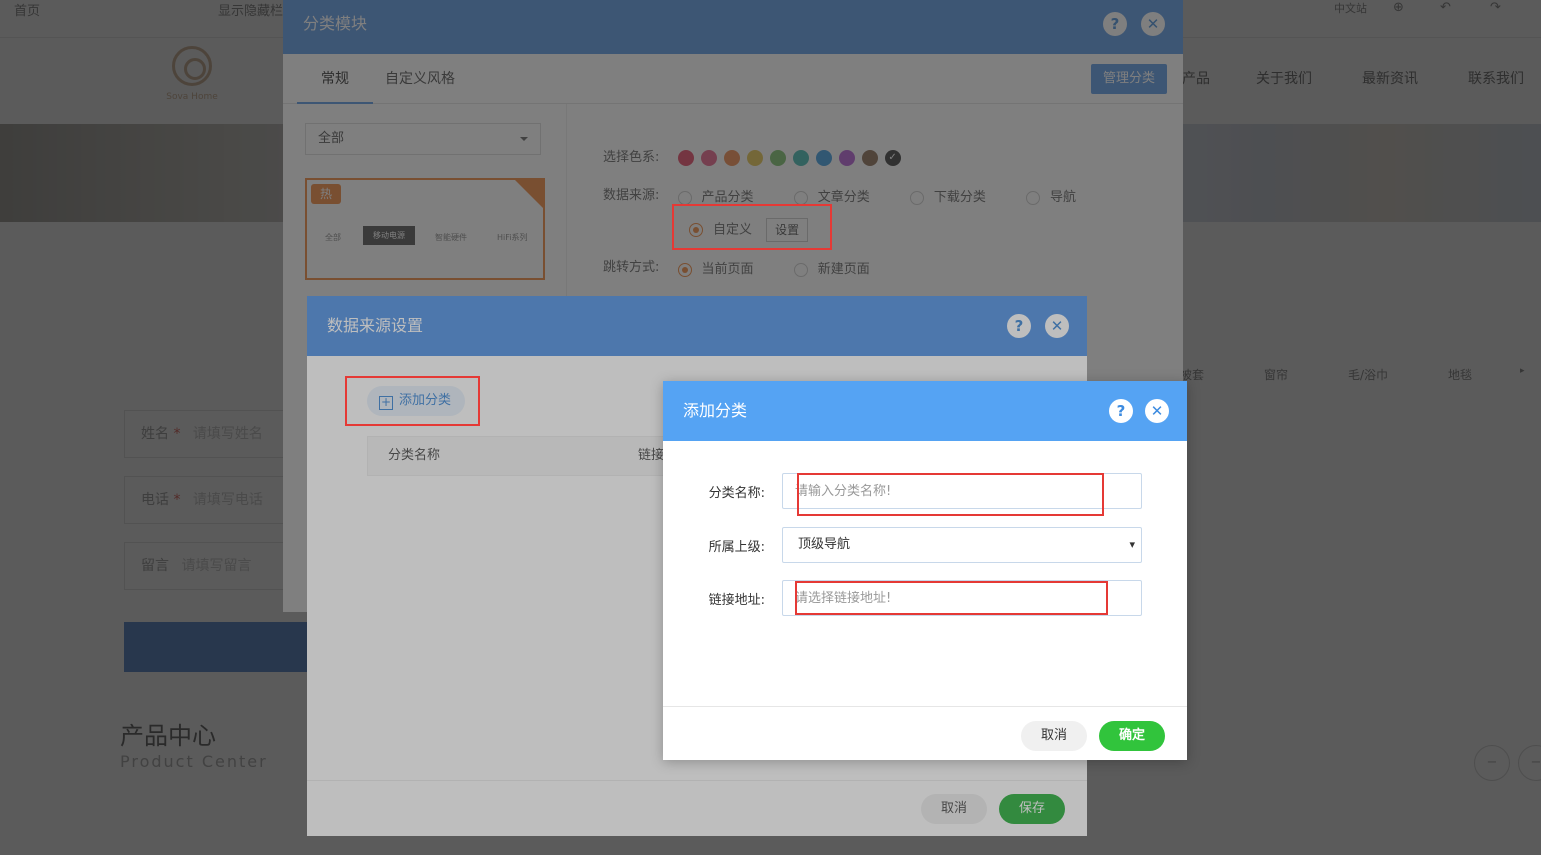 The image size is (1541, 855). What do you see at coordinates (736, 547) in the screenshot?
I see `parent-level-label: 所属上级:` at bounding box center [736, 547].